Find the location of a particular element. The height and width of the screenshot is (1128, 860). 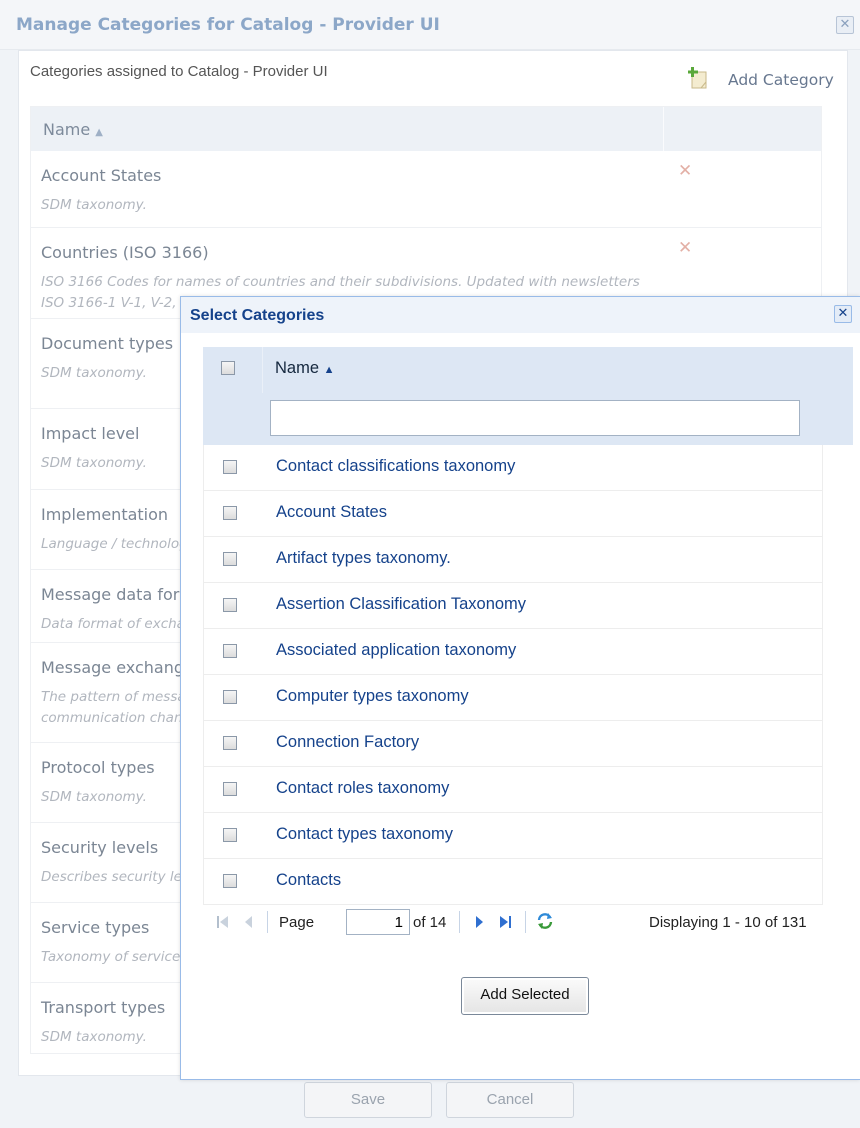

category-name: Contact types taxonomy is located at coordinates (365, 834).